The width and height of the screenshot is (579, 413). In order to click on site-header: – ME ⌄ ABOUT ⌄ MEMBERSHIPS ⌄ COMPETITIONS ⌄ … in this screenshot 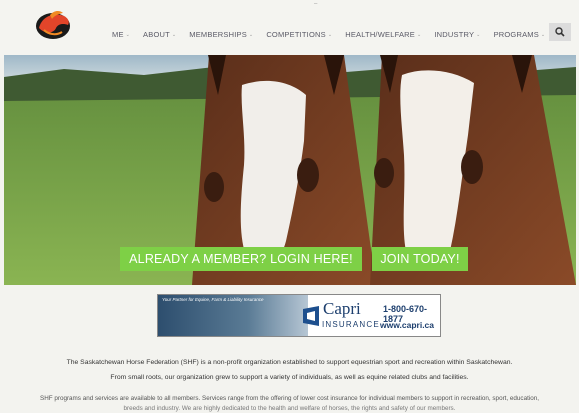, I will do `click(289, 29)`.